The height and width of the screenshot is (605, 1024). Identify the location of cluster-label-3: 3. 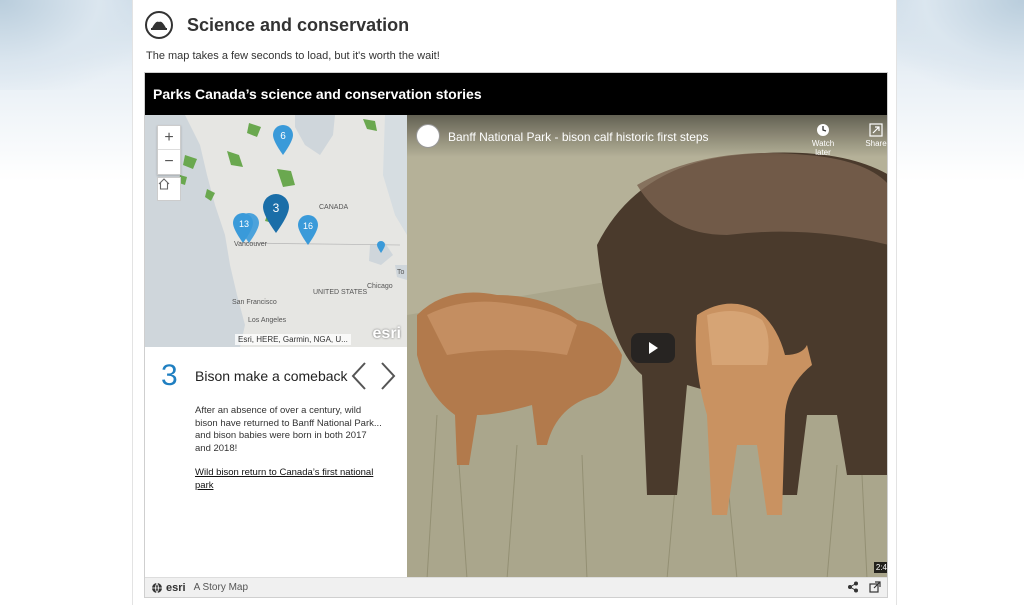
(276, 208).